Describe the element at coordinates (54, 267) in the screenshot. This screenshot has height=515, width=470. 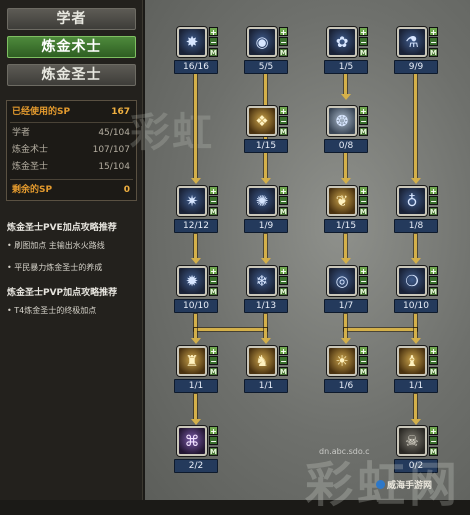
I see `pve-guide-link-2: • 平民暴力炼金圣士的养成` at that location.